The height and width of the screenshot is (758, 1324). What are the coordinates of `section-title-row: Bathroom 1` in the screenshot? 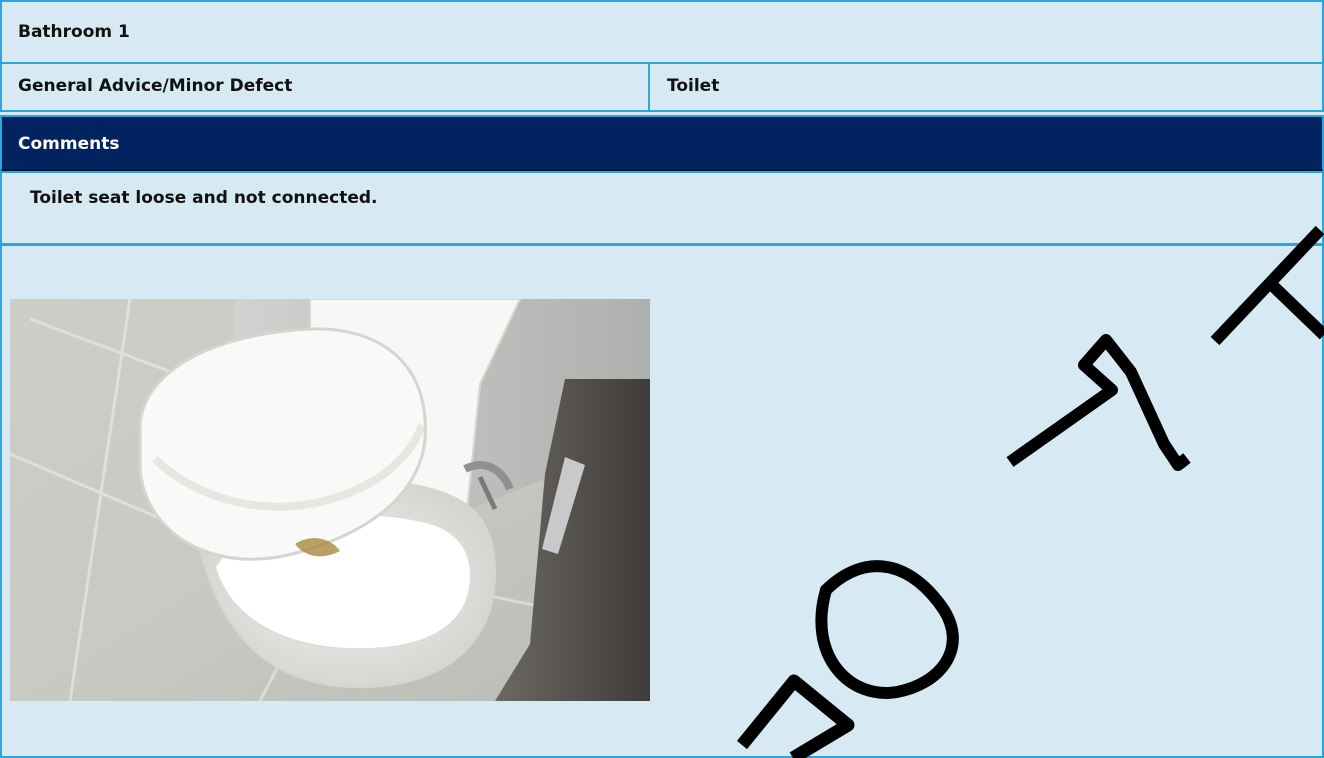 It's located at (662, 32).